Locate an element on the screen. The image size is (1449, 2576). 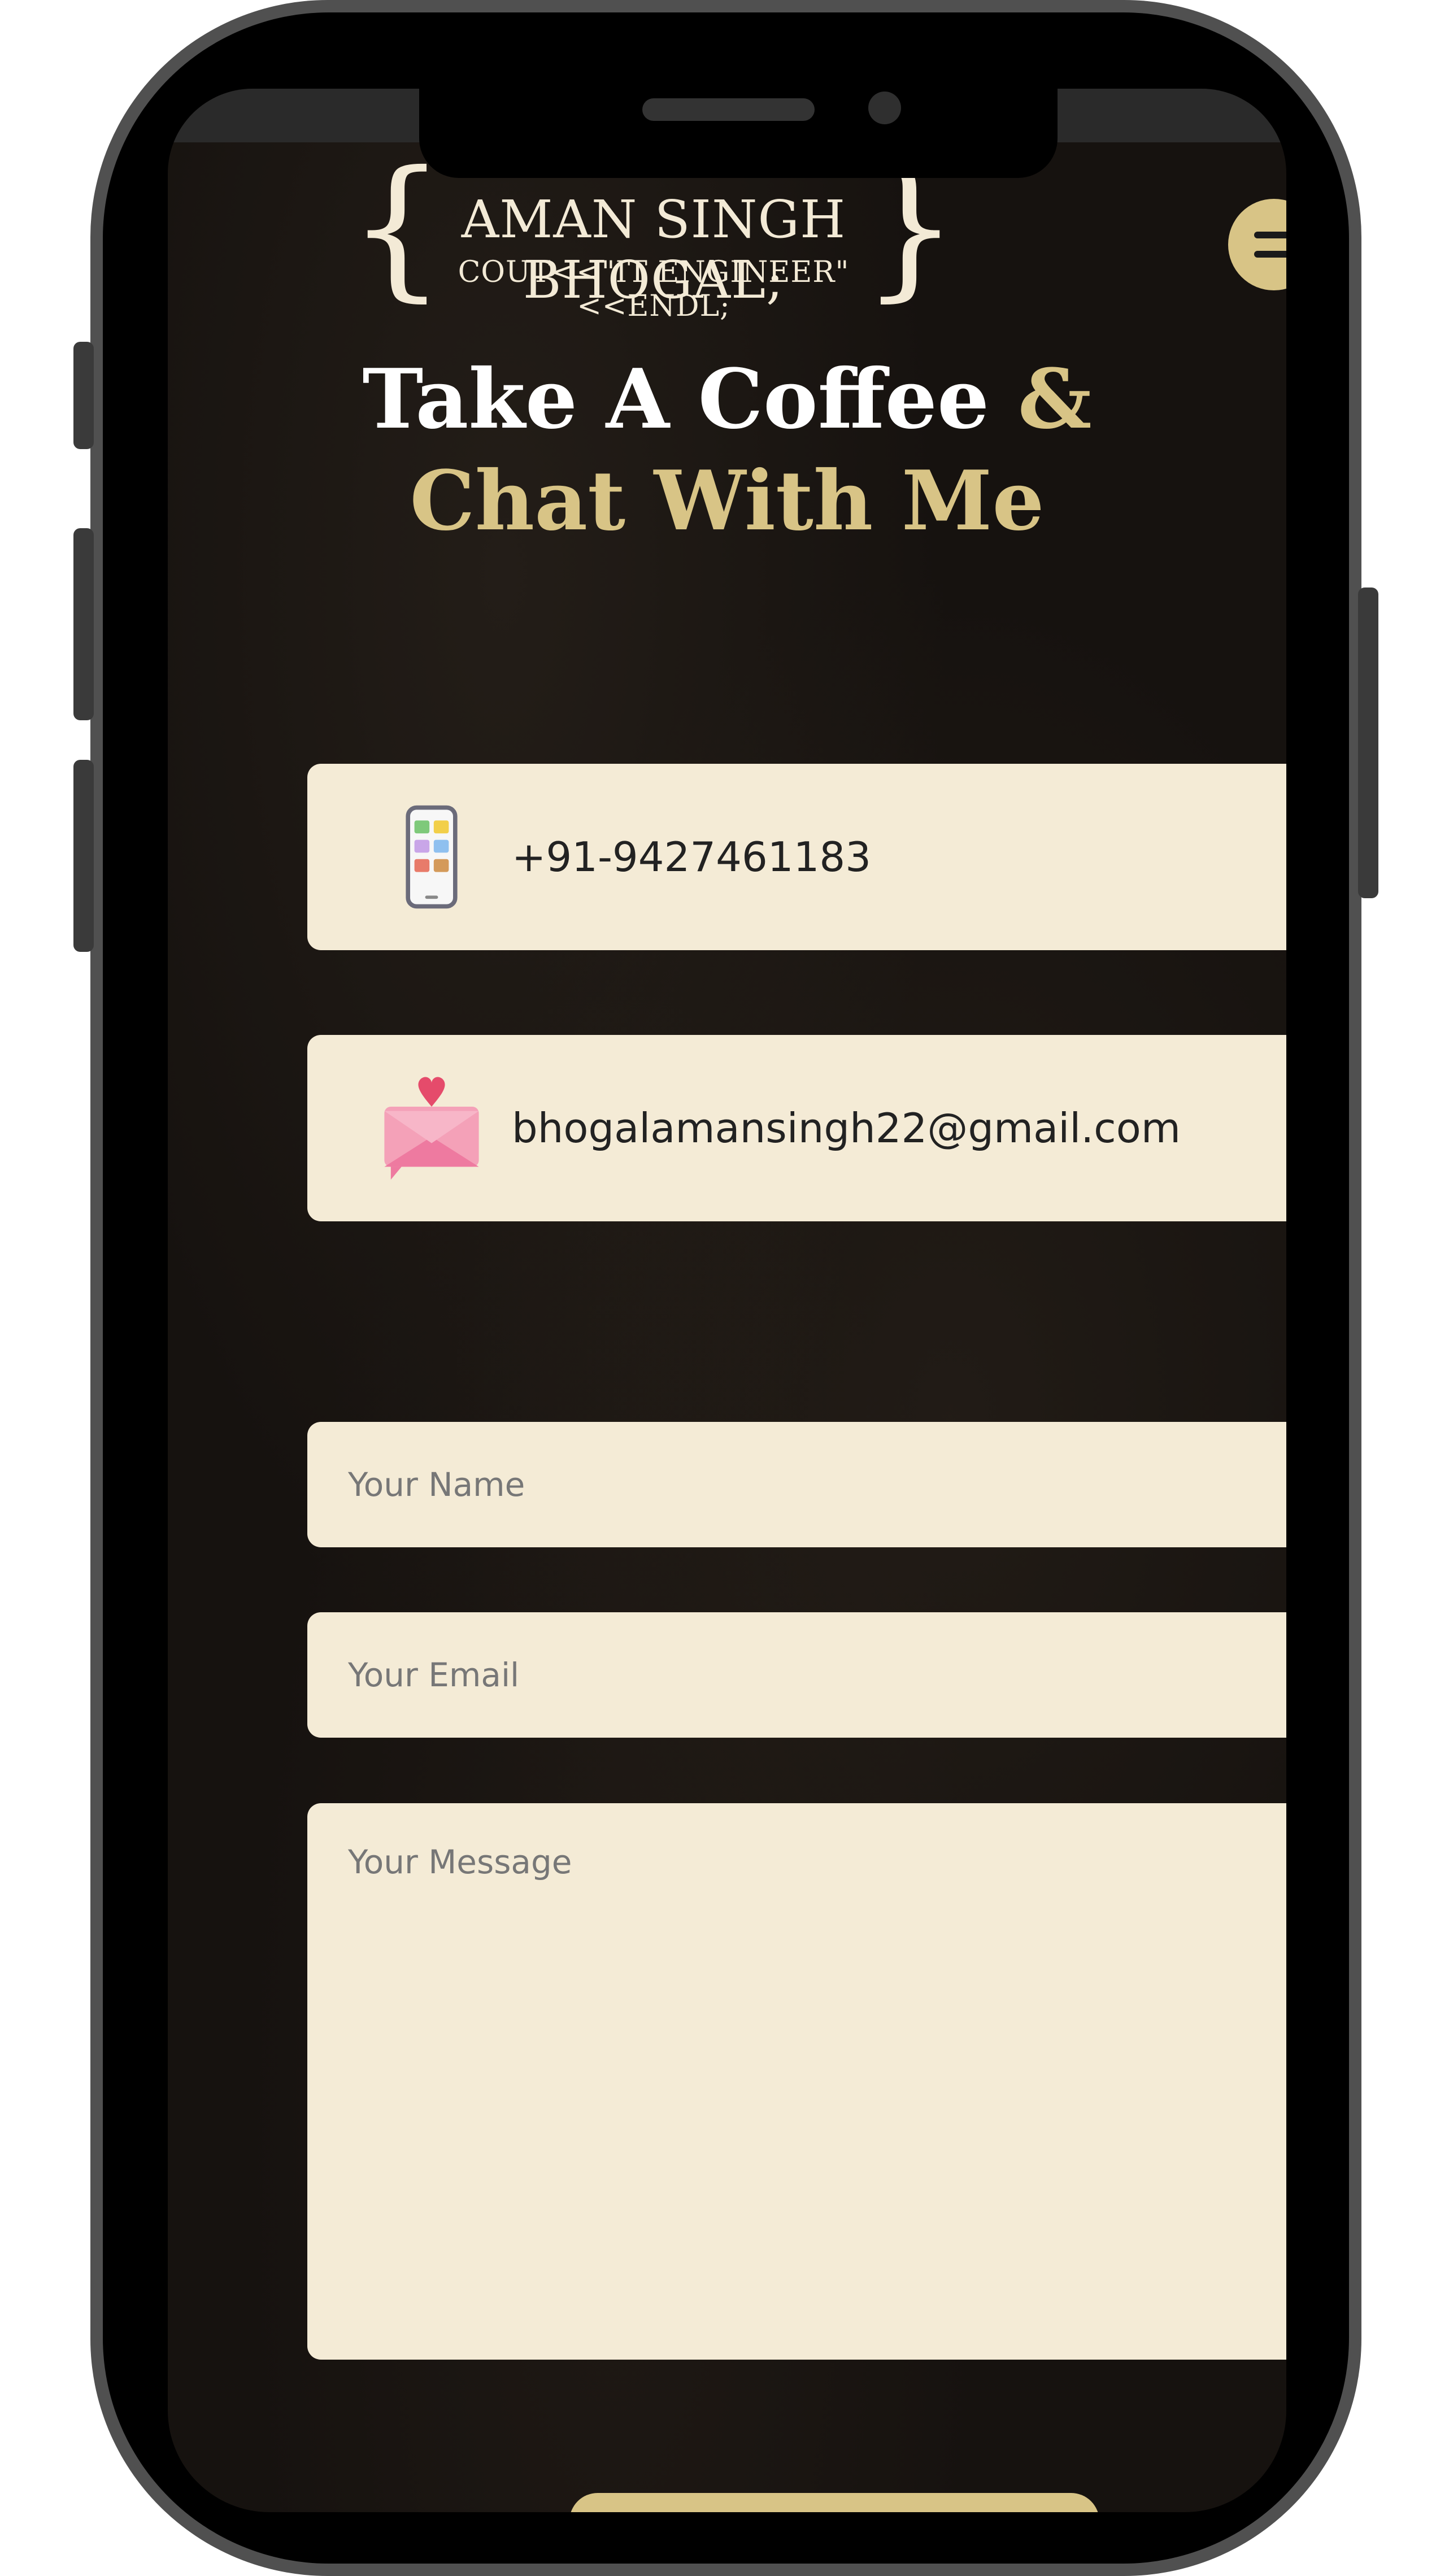
email-address: bhogalamansingh22@gmail.com is located at coordinates (846, 1128).